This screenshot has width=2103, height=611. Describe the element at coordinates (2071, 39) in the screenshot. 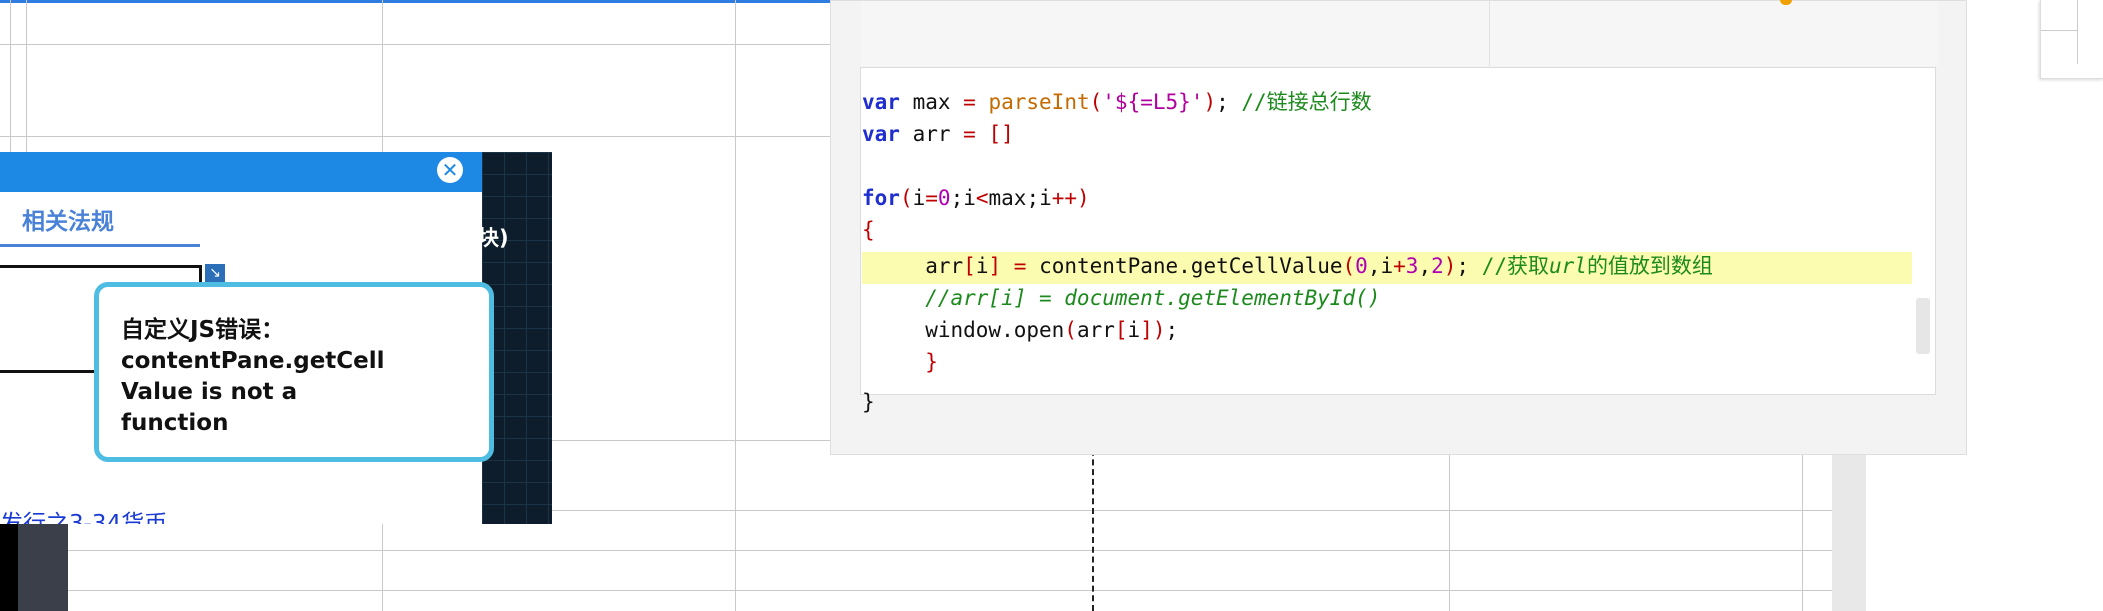

I see `side-panel-fragment` at that location.